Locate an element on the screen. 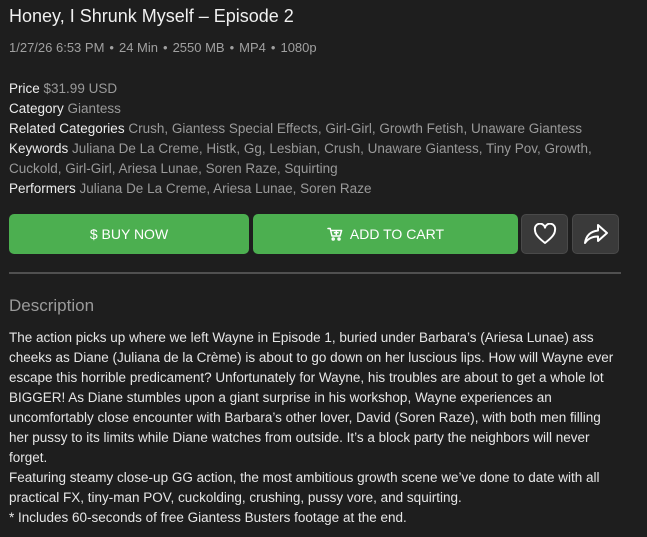 The height and width of the screenshot is (537, 647). price-label: Price is located at coordinates (24, 88).